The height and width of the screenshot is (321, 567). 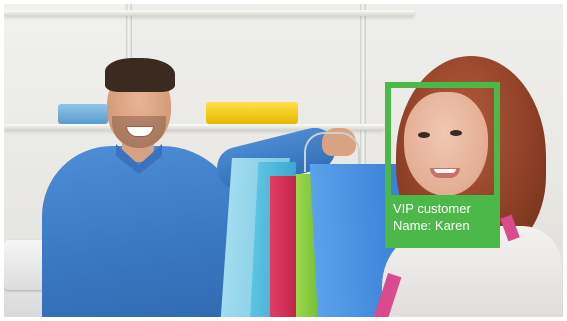 I want to click on customer-tag: VIP customer, so click(x=432, y=208).